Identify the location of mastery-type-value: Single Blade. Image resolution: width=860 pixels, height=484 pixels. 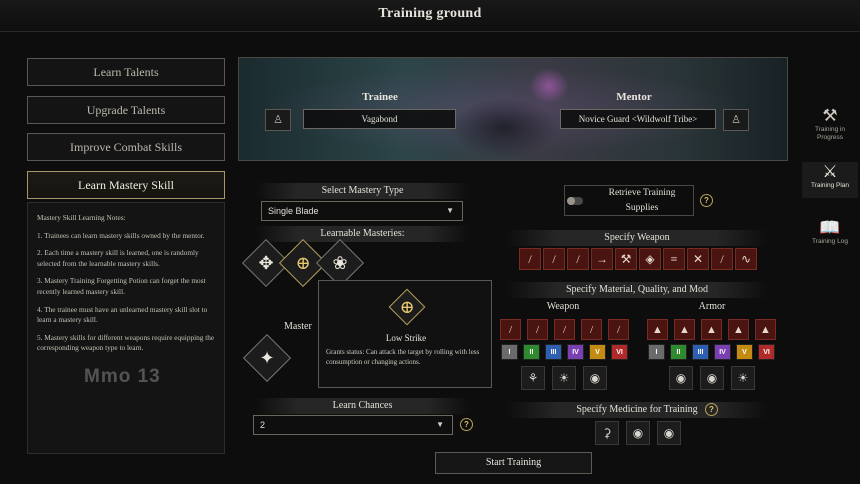
(293, 211).